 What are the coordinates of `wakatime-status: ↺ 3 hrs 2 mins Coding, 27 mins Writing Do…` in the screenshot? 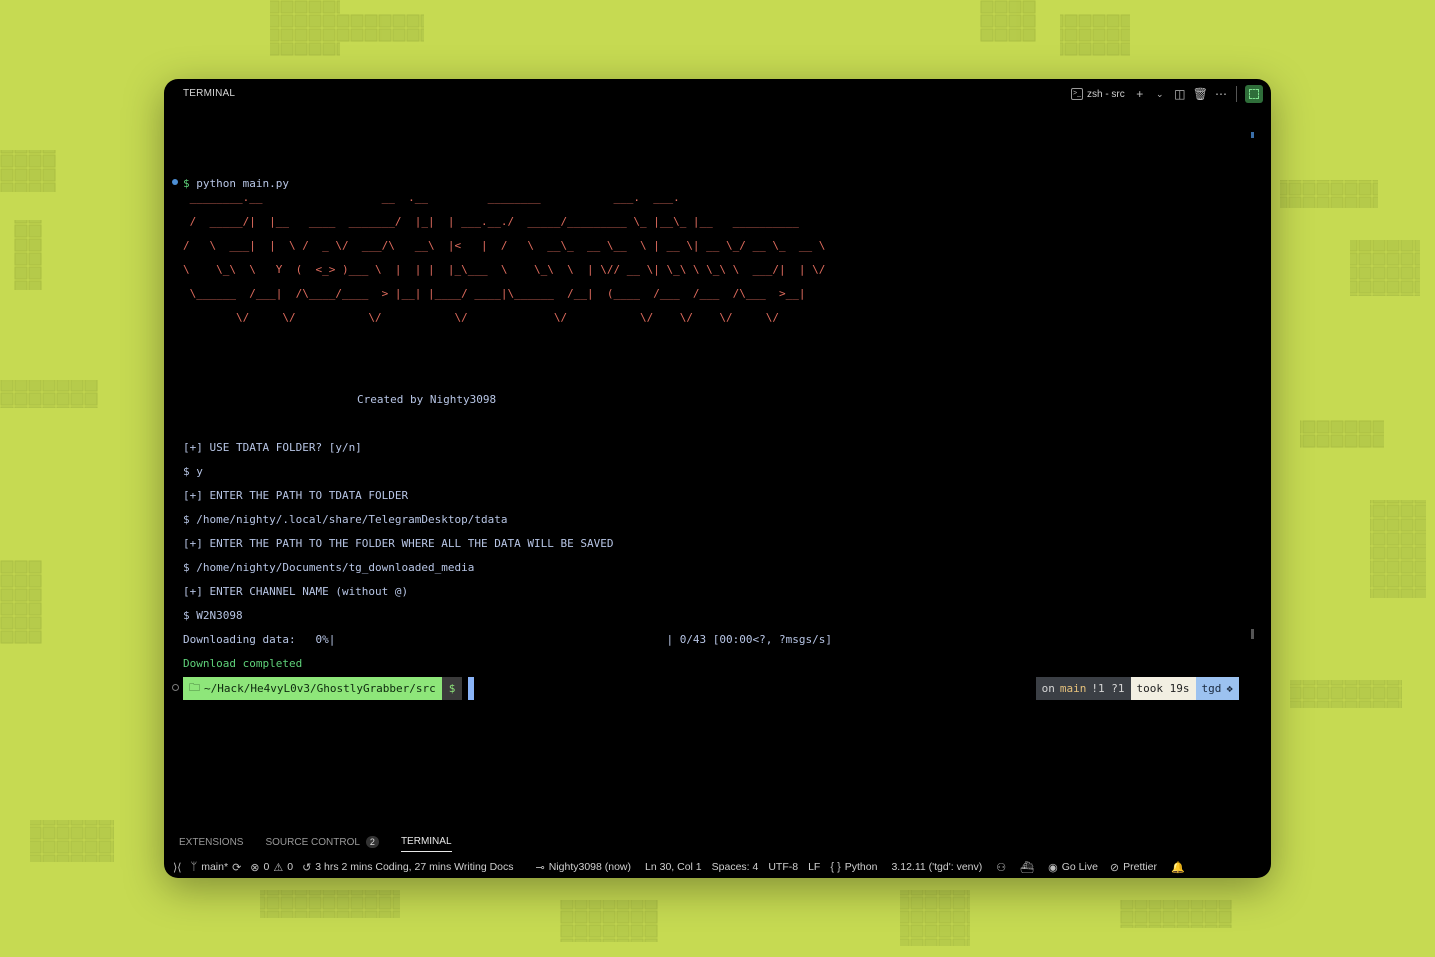 It's located at (407, 867).